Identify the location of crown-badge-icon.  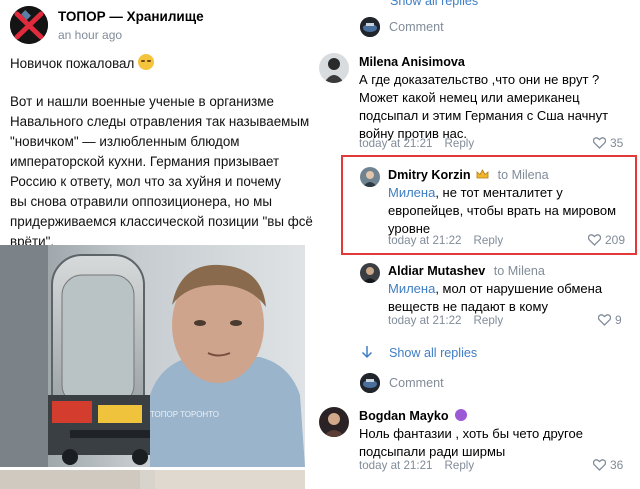
(482, 174).